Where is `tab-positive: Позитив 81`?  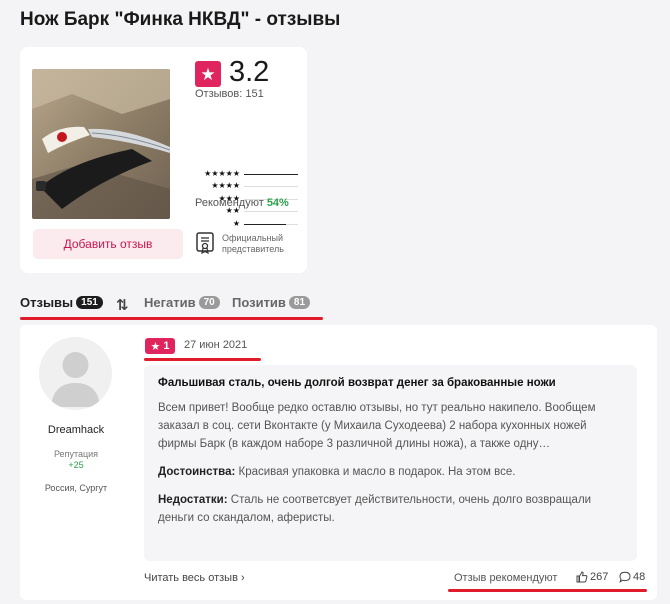 tab-positive: Позитив 81 is located at coordinates (271, 302).